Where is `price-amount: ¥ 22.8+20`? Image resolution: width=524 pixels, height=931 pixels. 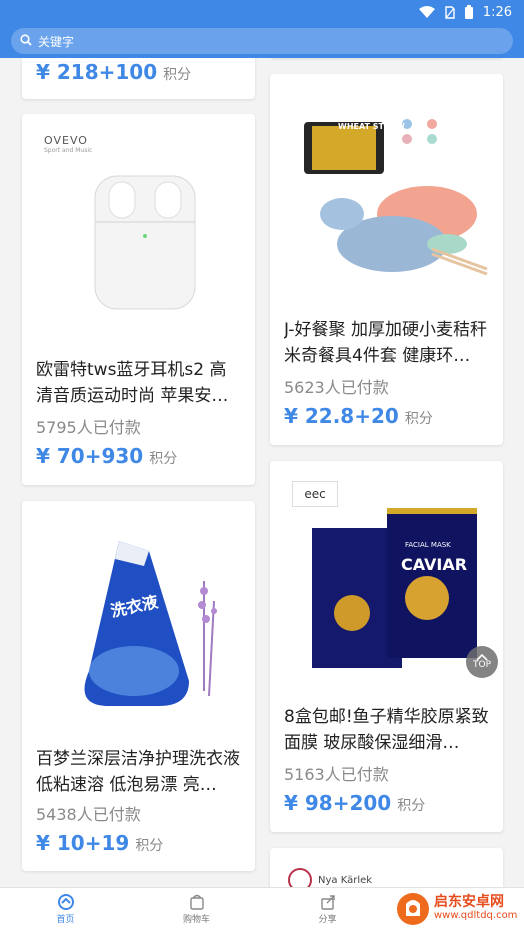
price-amount: ¥ 22.8+20 is located at coordinates (341, 416).